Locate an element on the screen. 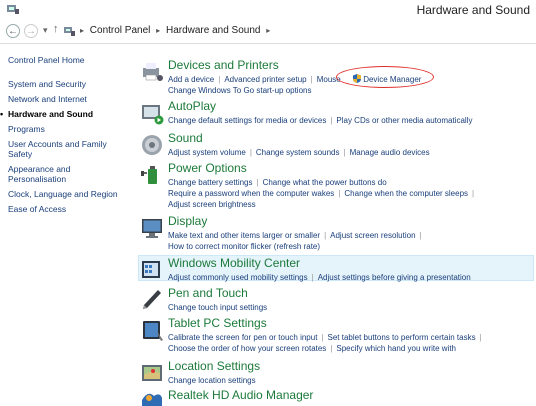  link-change-sleep: Change when the computer sleeps is located at coordinates (406, 193).